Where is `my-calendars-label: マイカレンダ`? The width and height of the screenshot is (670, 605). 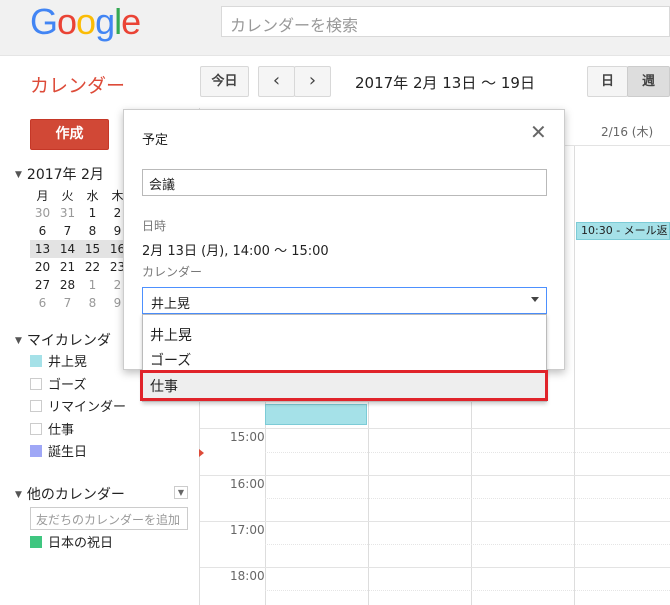
my-calendars-label: マイカレンダ is located at coordinates (68, 341).